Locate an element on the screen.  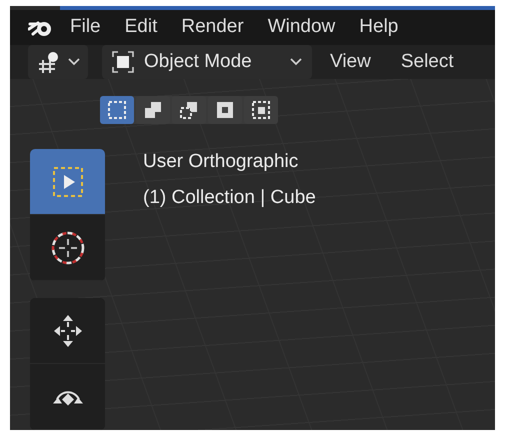
move-arrows-icon is located at coordinates (68, 330).